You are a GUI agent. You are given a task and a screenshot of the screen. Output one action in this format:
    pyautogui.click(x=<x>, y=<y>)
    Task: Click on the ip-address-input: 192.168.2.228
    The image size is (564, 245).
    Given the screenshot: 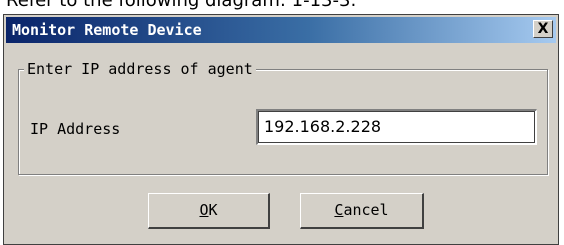 What is the action you would take?
    pyautogui.click(x=396, y=127)
    